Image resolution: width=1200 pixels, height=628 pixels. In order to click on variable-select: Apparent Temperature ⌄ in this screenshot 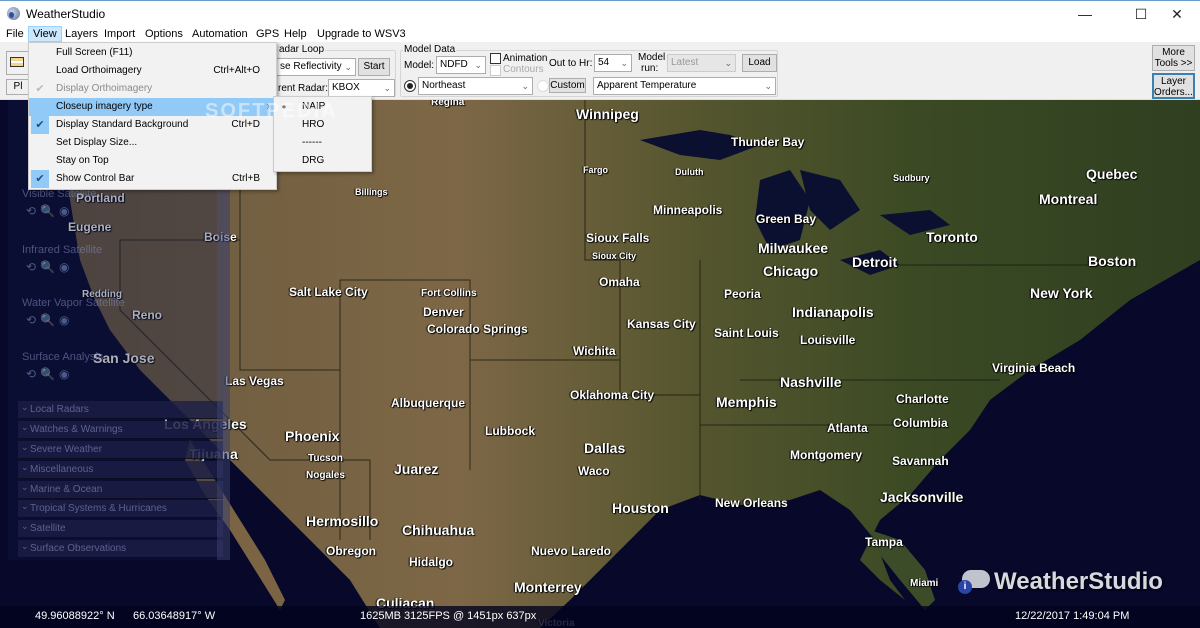, I will do `click(684, 86)`.